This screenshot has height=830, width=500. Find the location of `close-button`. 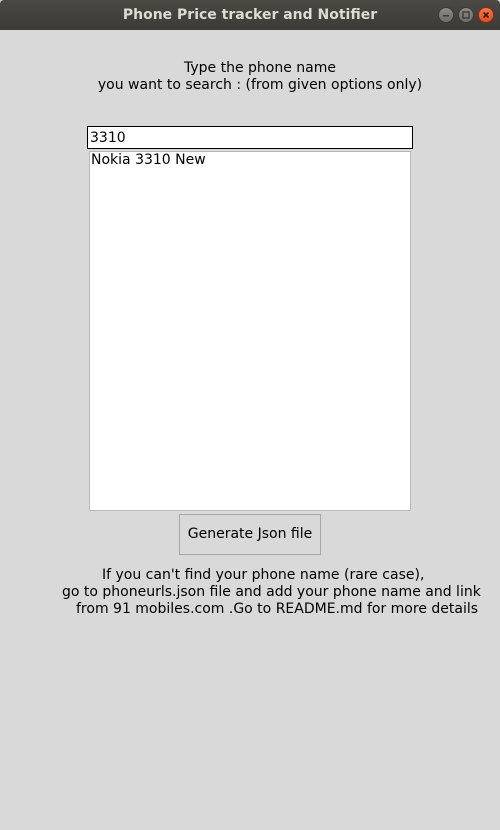

close-button is located at coordinates (486, 15).